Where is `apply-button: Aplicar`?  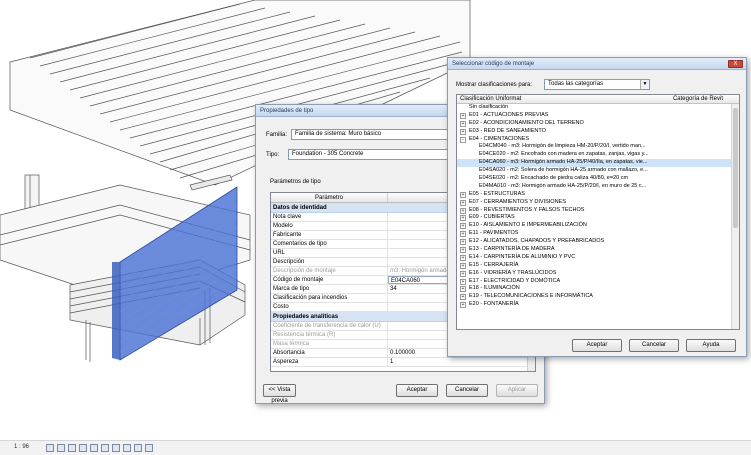 apply-button: Aplicar is located at coordinates (517, 390).